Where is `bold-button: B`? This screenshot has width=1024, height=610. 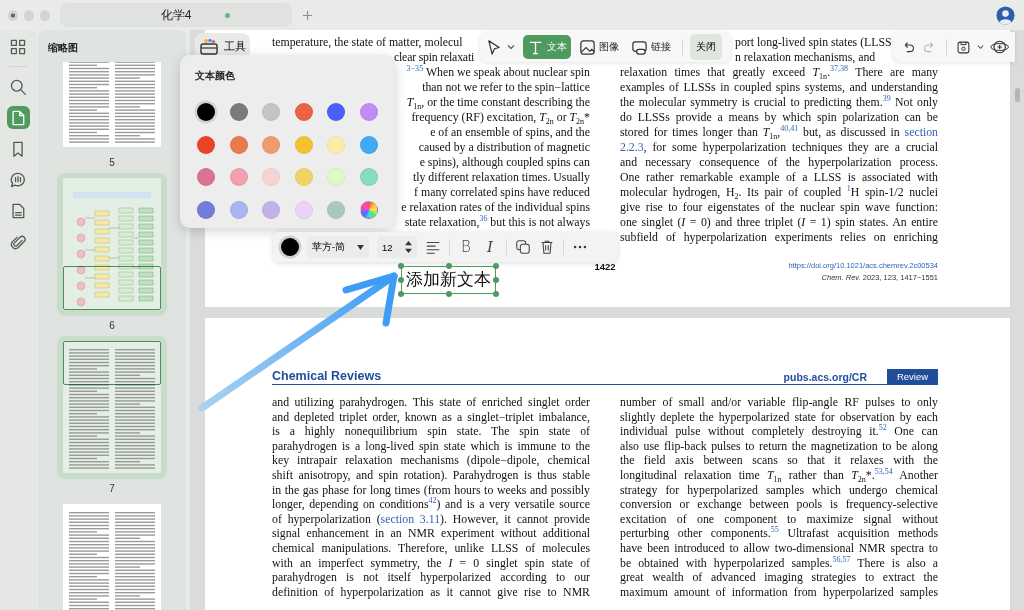 bold-button: B is located at coordinates (466, 247).